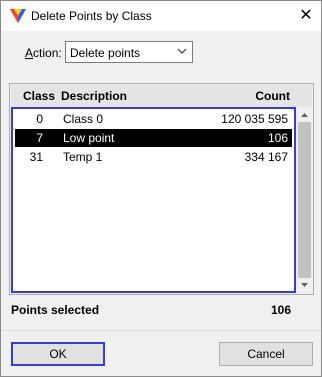 This screenshot has width=322, height=377. What do you see at coordinates (266, 157) in the screenshot?
I see `cell-count: 334 167` at bounding box center [266, 157].